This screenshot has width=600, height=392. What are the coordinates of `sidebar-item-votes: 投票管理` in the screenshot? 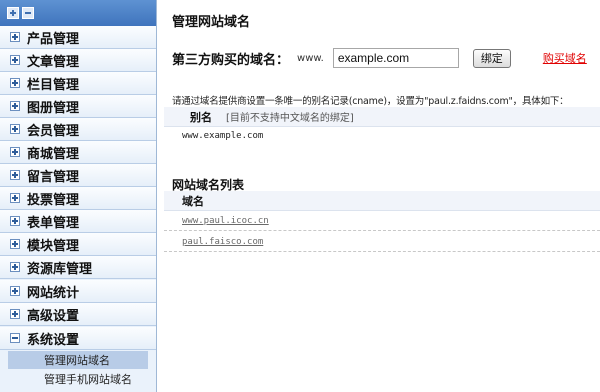 It's located at (78, 198).